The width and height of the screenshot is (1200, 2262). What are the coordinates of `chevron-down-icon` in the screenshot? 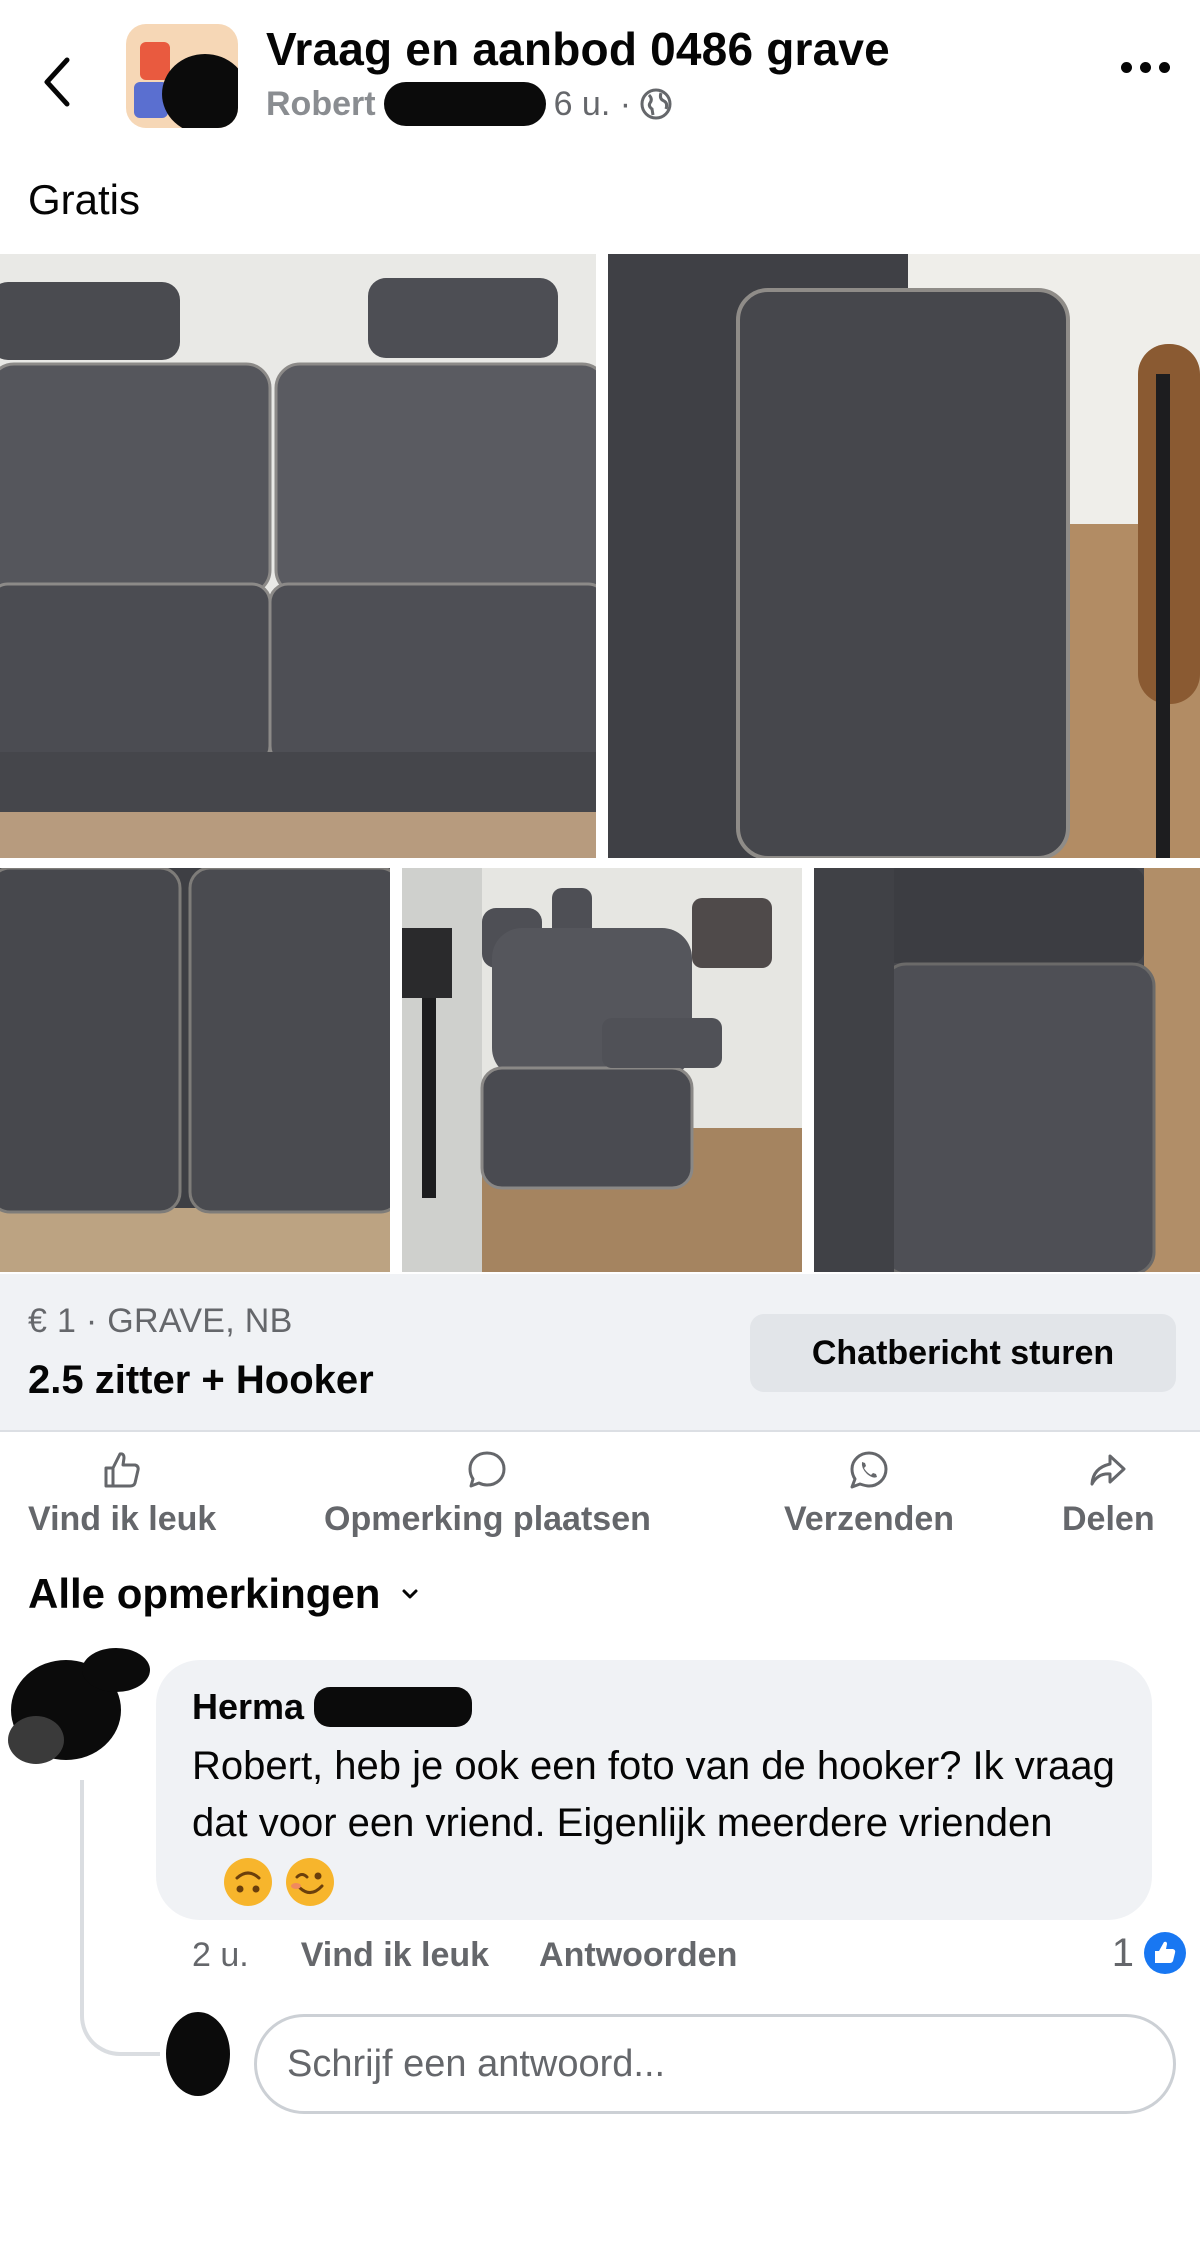 It's located at (410, 1594).